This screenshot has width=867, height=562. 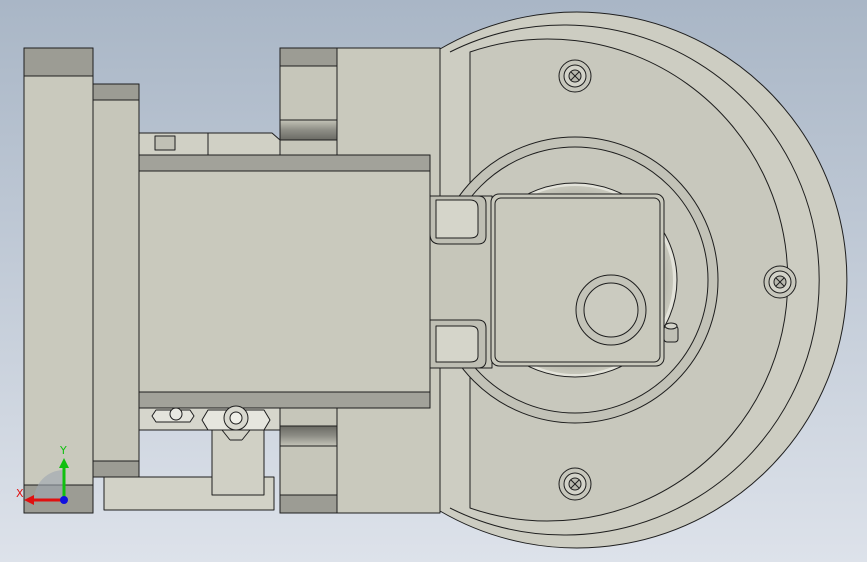 I want to click on side-pin, so click(x=671, y=332).